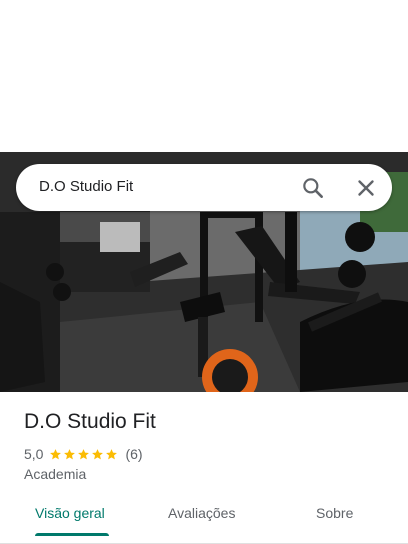 This screenshot has height=544, width=408. I want to click on tab-bar: Visão geral Avaliações Sobre, so click(204, 518).